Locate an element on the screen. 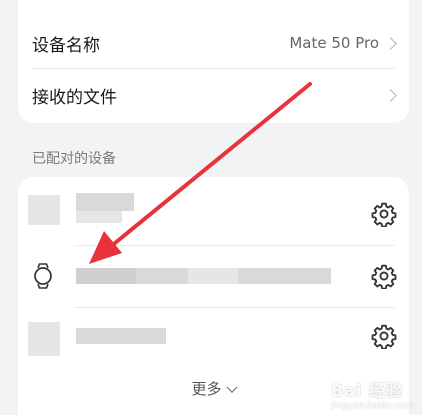 Image resolution: width=422 pixels, height=415 pixels. received-files-label: 接收的文件 is located at coordinates (74, 97).